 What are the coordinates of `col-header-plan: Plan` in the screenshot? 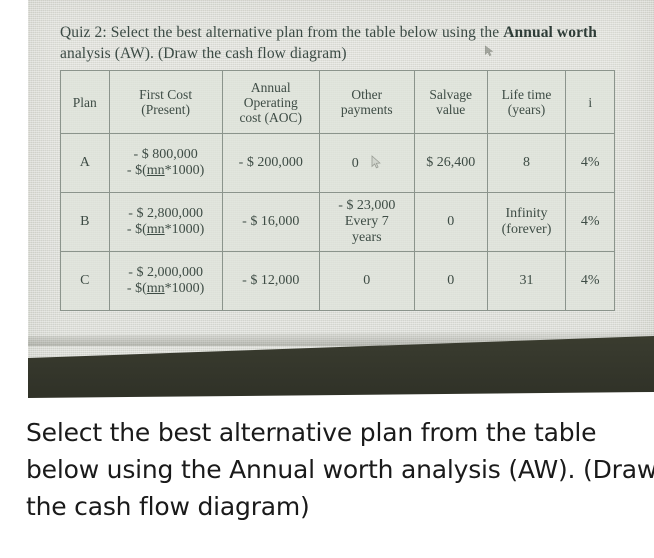 It's located at (85, 102).